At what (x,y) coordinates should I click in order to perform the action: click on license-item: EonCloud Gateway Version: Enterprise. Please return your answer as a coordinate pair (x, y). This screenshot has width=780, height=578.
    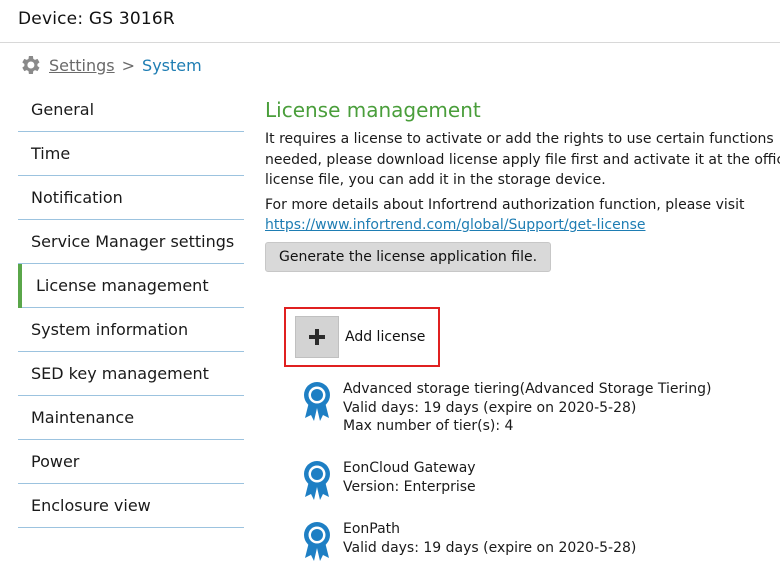
    Looking at the image, I should click on (389, 480).